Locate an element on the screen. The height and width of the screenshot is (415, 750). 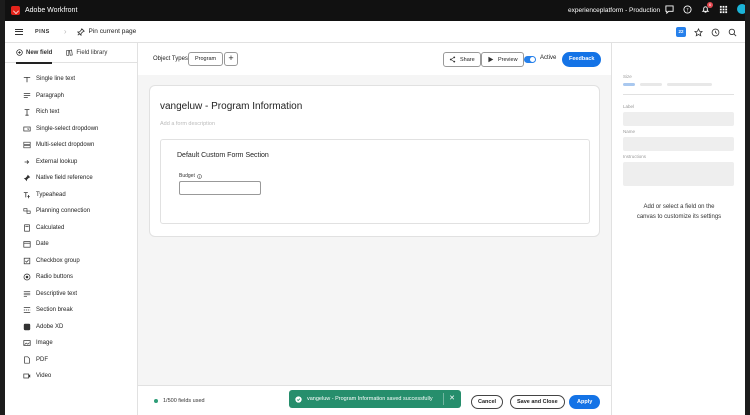
checkbox-icon is located at coordinates (27, 261).